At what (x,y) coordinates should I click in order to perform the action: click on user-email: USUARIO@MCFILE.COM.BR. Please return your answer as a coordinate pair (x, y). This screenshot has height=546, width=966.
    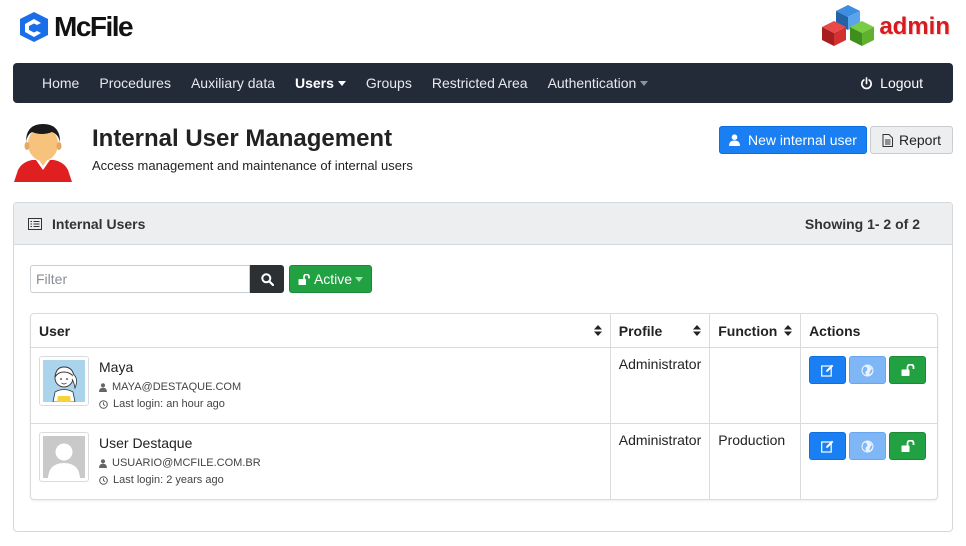
    Looking at the image, I should click on (186, 463).